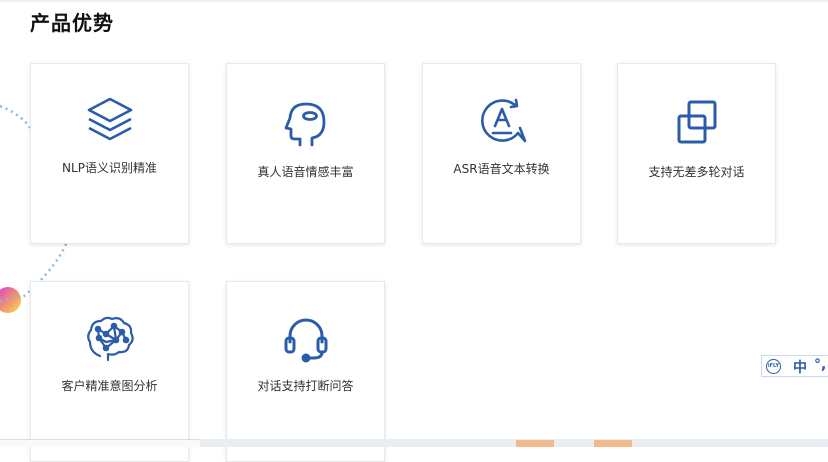 Image resolution: width=828 pixels, height=462 pixels. What do you see at coordinates (414, 443) in the screenshot?
I see `bottom-taskbar-strip` at bounding box center [414, 443].